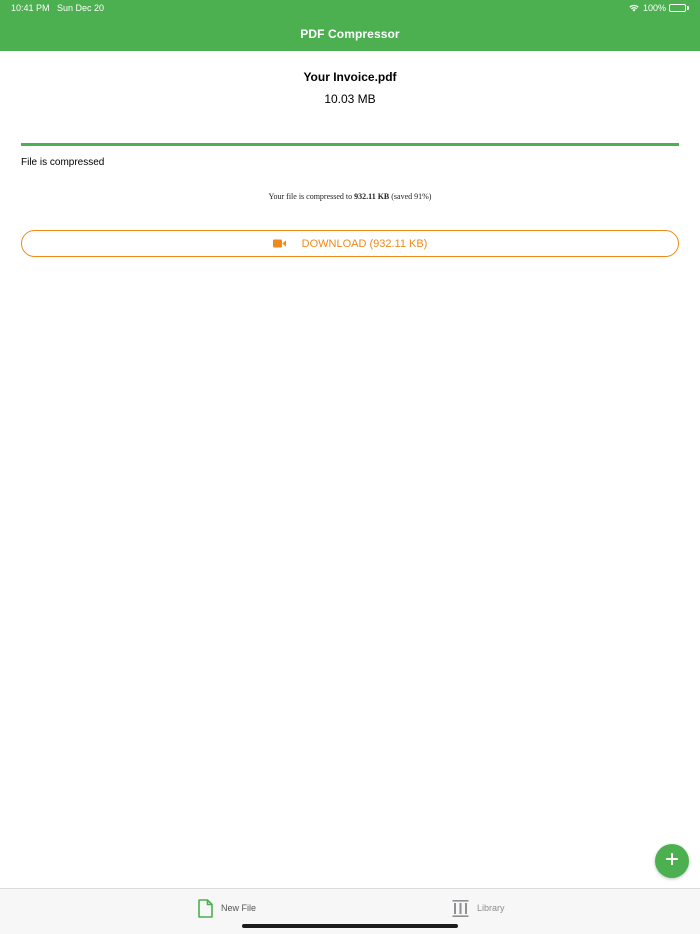 This screenshot has width=700, height=934. Describe the element at coordinates (491, 908) in the screenshot. I see `tab-library-label: Library` at that location.